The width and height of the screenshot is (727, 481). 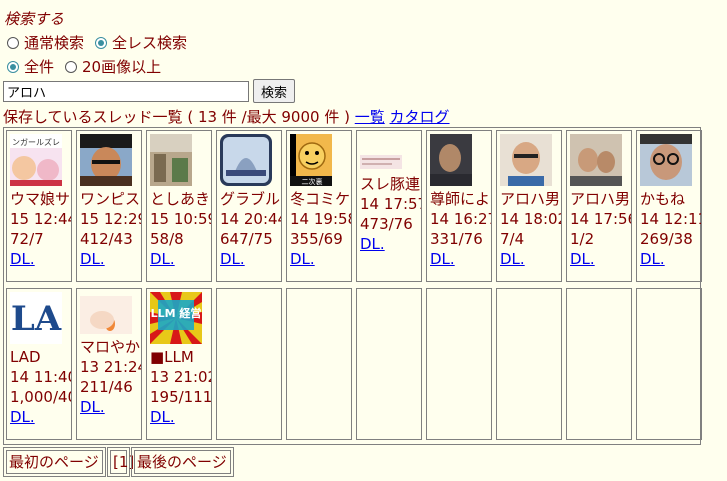 What do you see at coordinates (71, 67) in the screenshot?
I see `radio-20-images` at bounding box center [71, 67].